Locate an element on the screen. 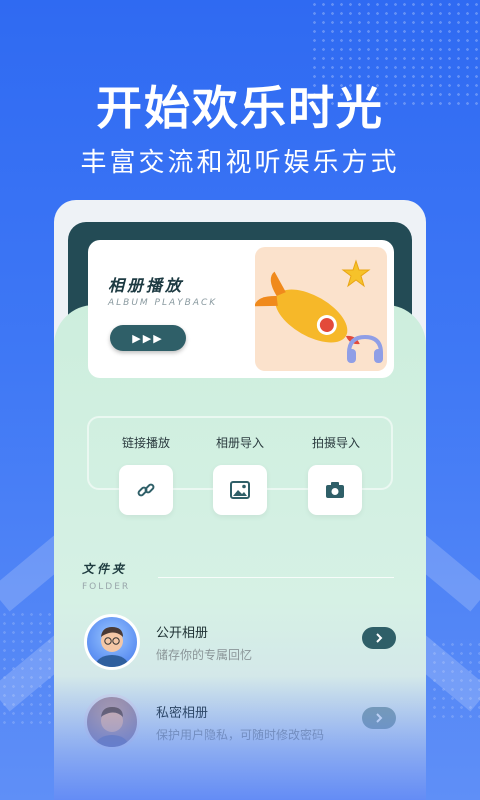 The image size is (480, 800). camera-icon is located at coordinates (335, 490).